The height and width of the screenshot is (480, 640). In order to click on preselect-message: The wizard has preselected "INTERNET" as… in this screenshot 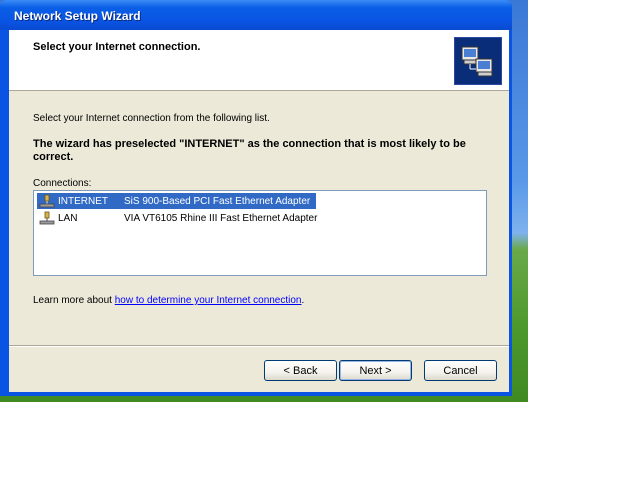, I will do `click(249, 150)`.